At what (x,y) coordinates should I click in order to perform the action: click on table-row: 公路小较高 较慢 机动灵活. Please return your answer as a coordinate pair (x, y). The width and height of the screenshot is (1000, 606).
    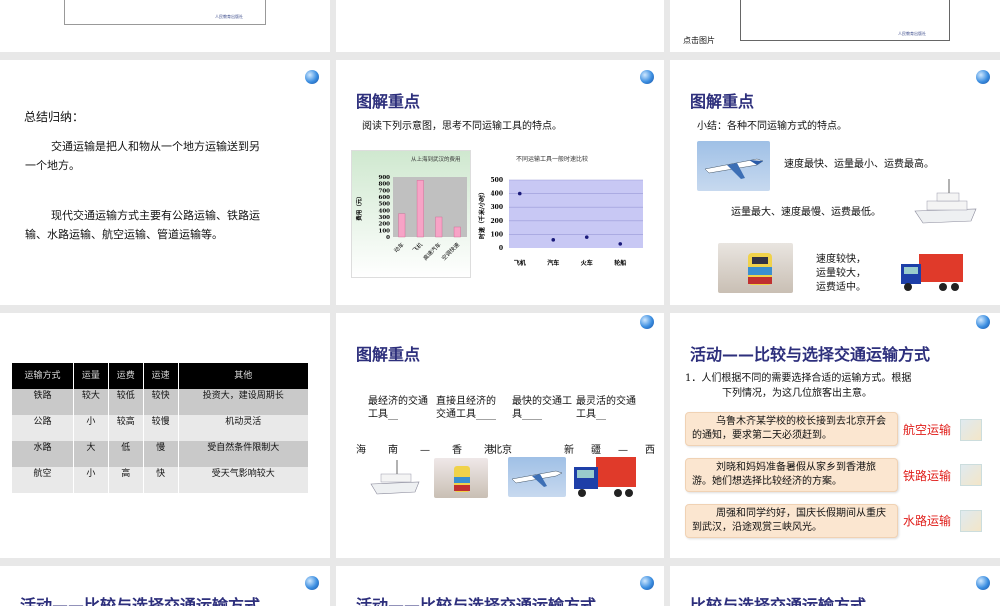
    Looking at the image, I should click on (161, 428).